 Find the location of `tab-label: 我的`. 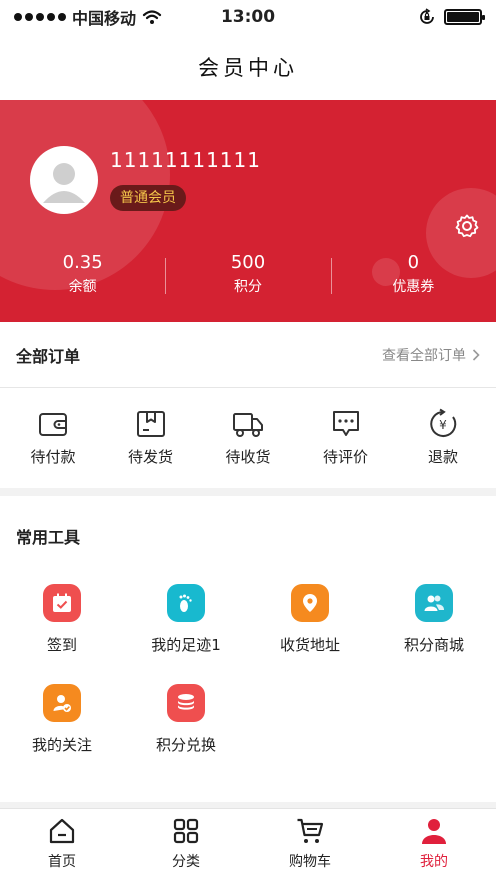

tab-label: 我的 is located at coordinates (434, 862).